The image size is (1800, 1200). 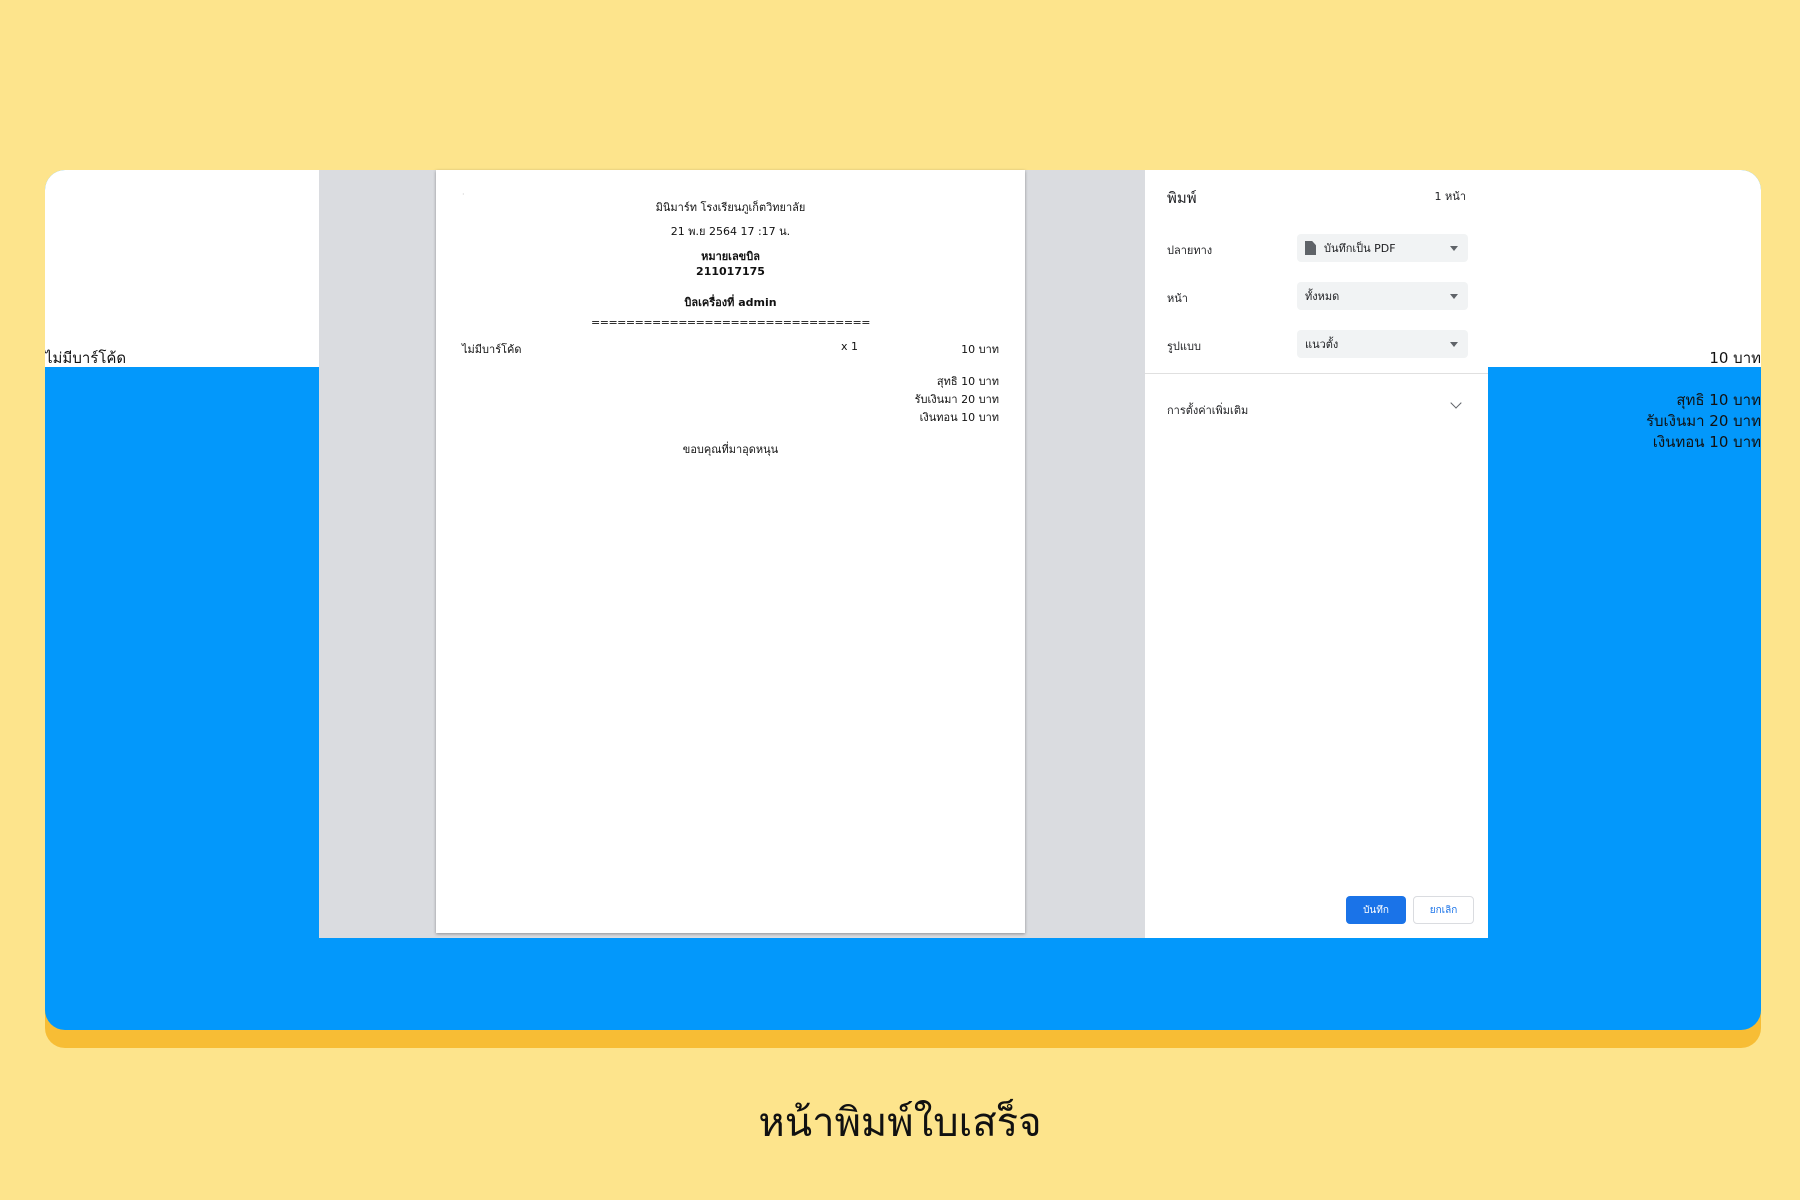 What do you see at coordinates (1207, 410) in the screenshot?
I see `more-settings-toggle: การตั้งค่าเพิ่มเติม` at bounding box center [1207, 410].